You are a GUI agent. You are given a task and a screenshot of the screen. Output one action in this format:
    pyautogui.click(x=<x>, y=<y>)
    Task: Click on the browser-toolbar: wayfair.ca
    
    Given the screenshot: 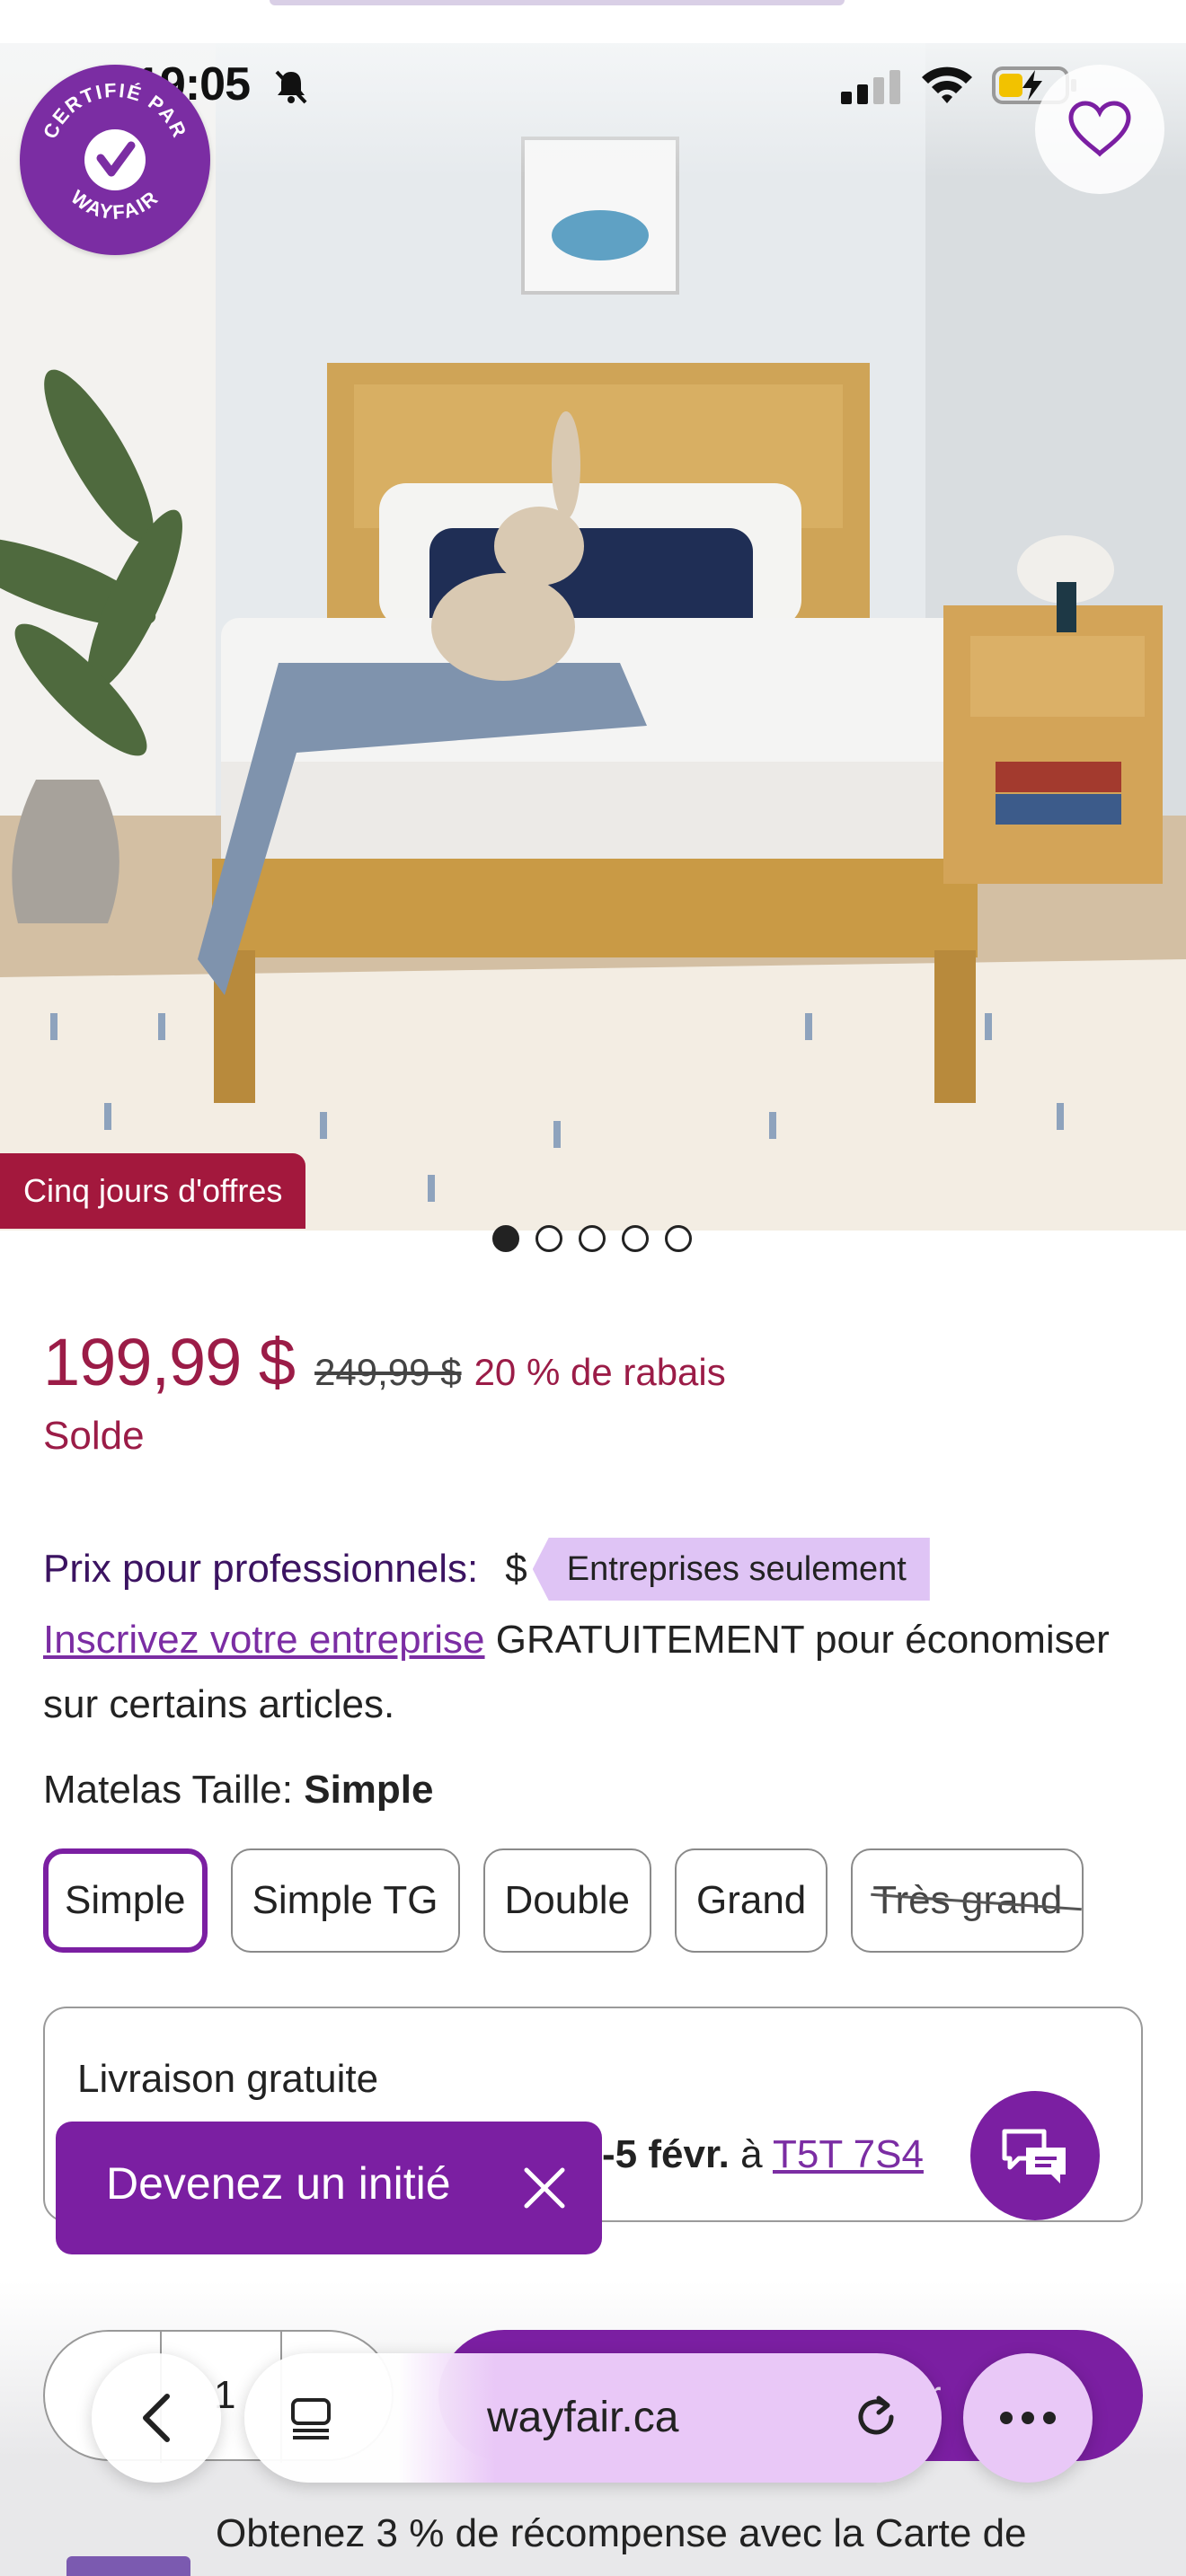 What is the action you would take?
    pyautogui.click(x=593, y=2416)
    